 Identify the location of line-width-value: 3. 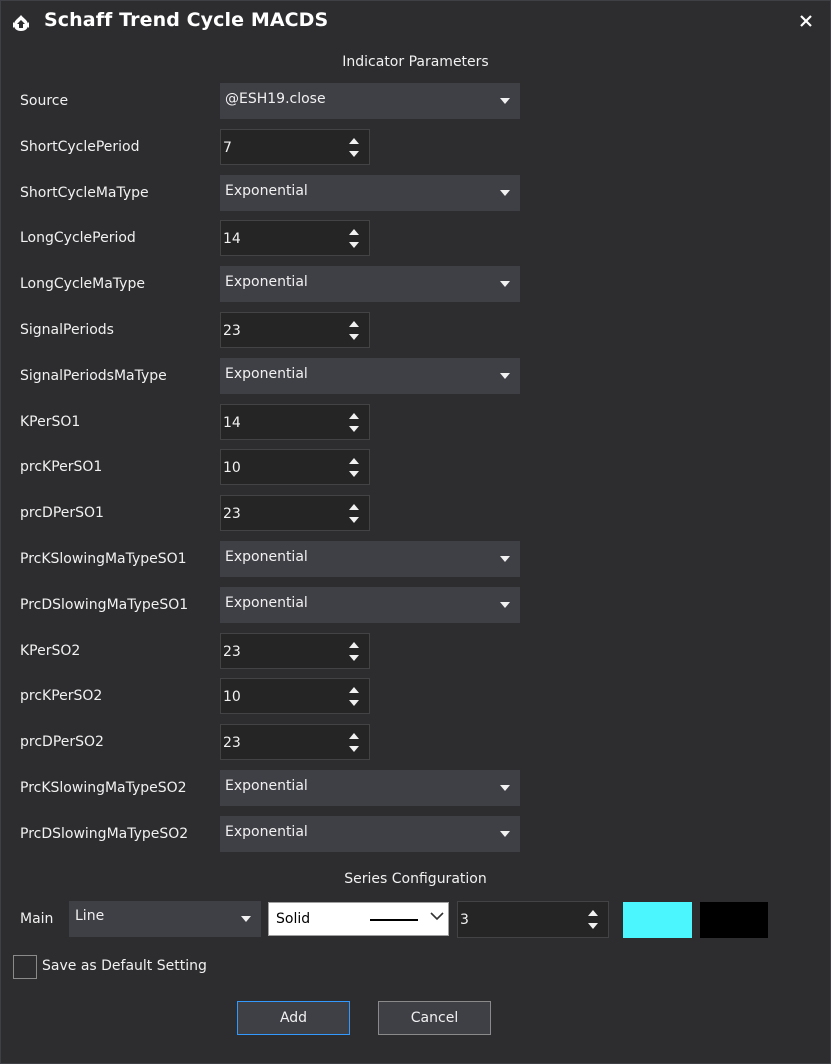
(464, 920).